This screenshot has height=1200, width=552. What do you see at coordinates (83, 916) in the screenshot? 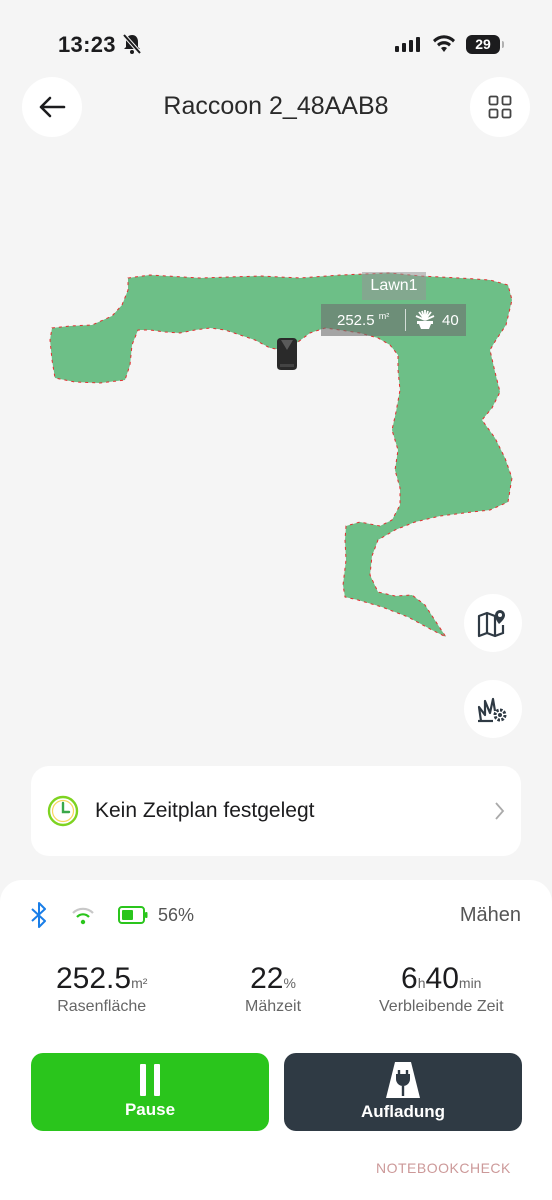
I see `wifi-icon` at bounding box center [83, 916].